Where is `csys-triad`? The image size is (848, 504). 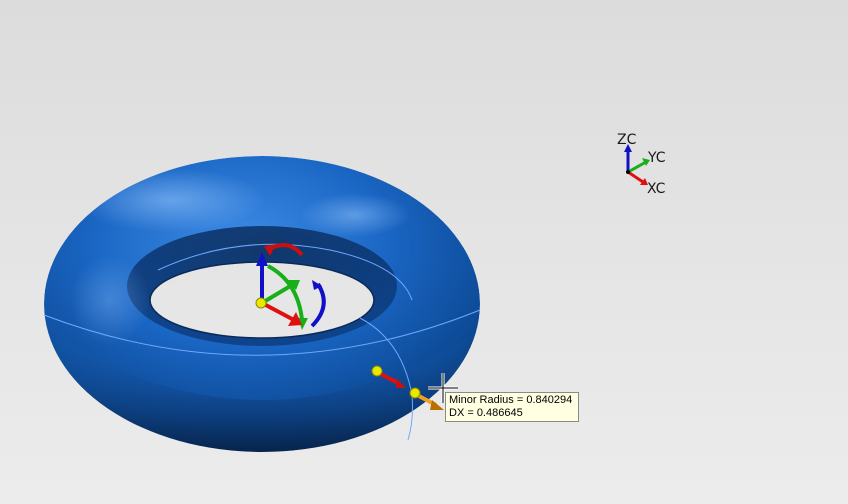
csys-triad is located at coordinates (637, 164).